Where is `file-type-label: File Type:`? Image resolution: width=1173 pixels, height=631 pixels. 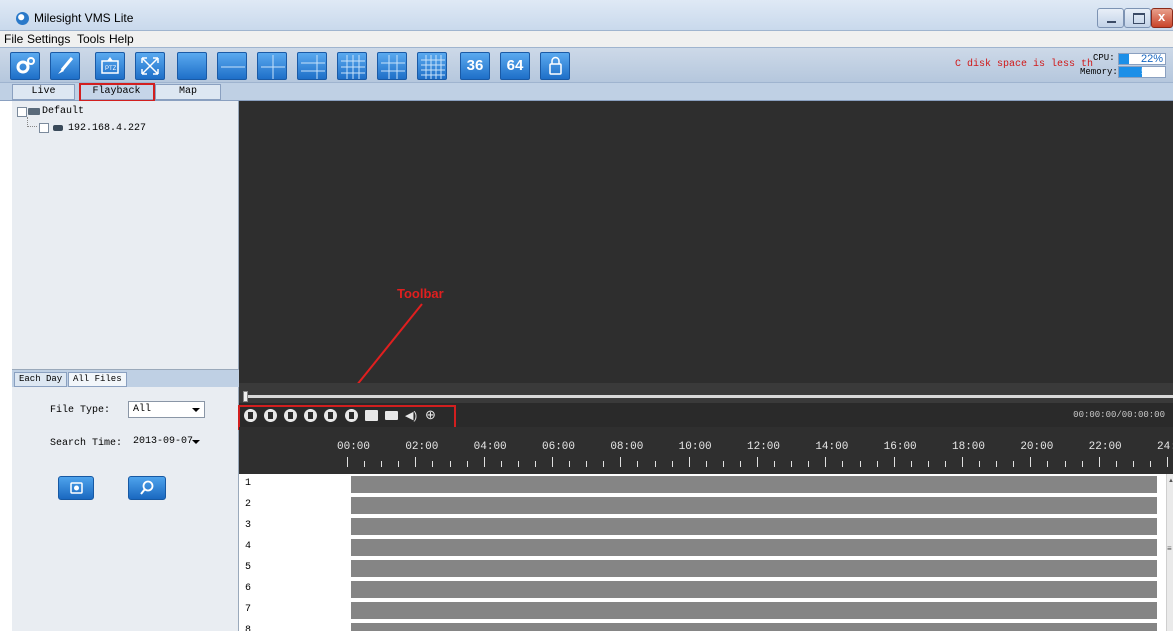
file-type-label: File Type: is located at coordinates (80, 410).